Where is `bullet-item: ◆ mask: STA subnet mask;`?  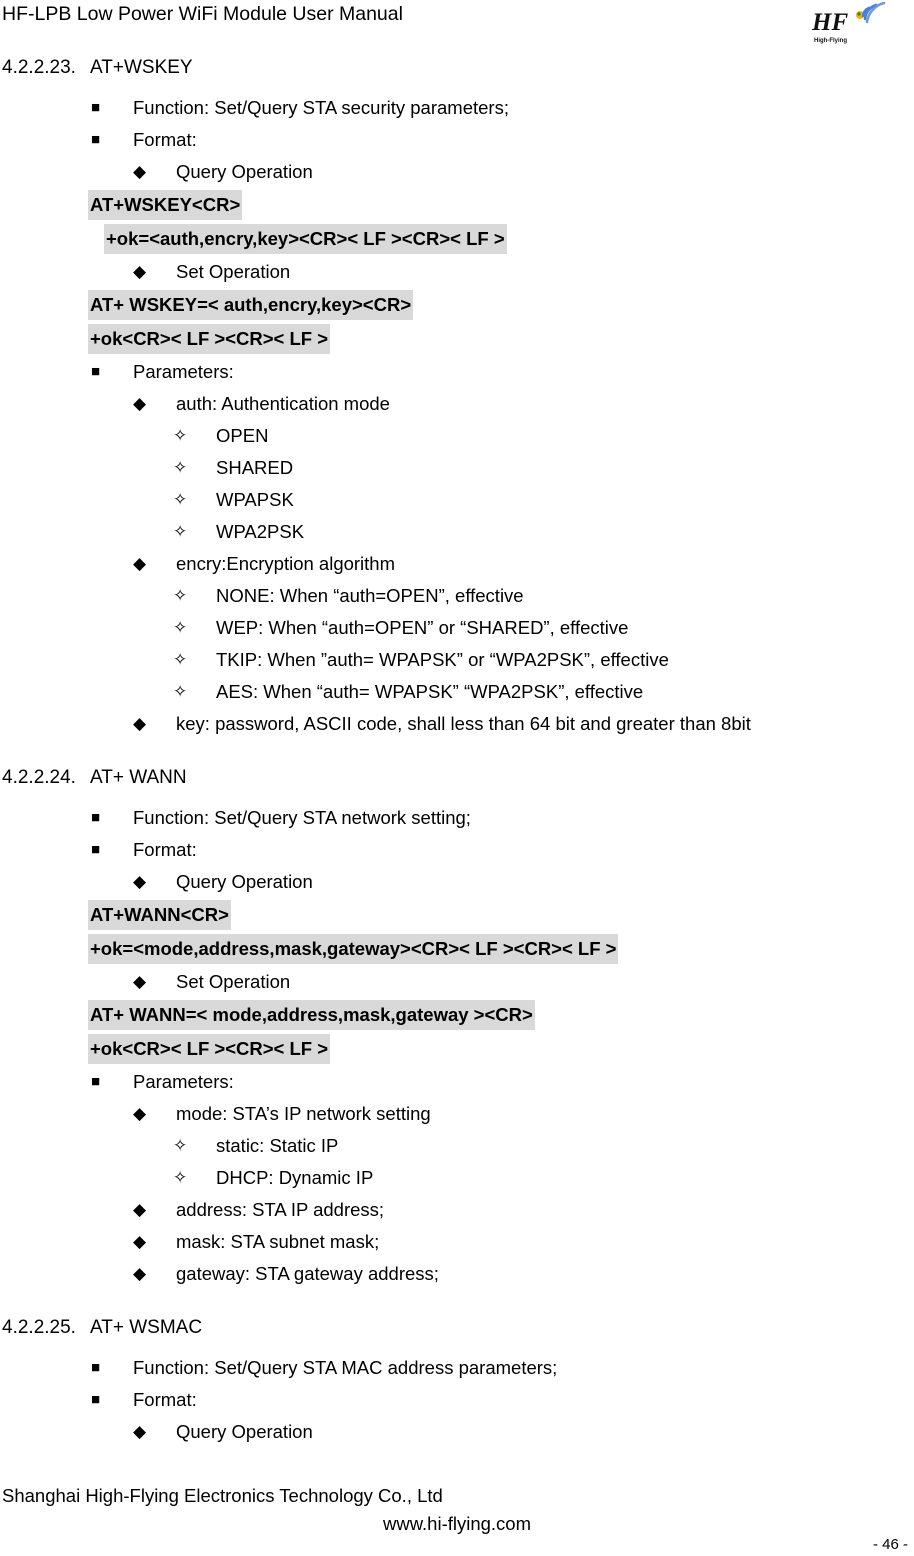 bullet-item: ◆ mask: STA subnet mask; is located at coordinates (457, 1242).